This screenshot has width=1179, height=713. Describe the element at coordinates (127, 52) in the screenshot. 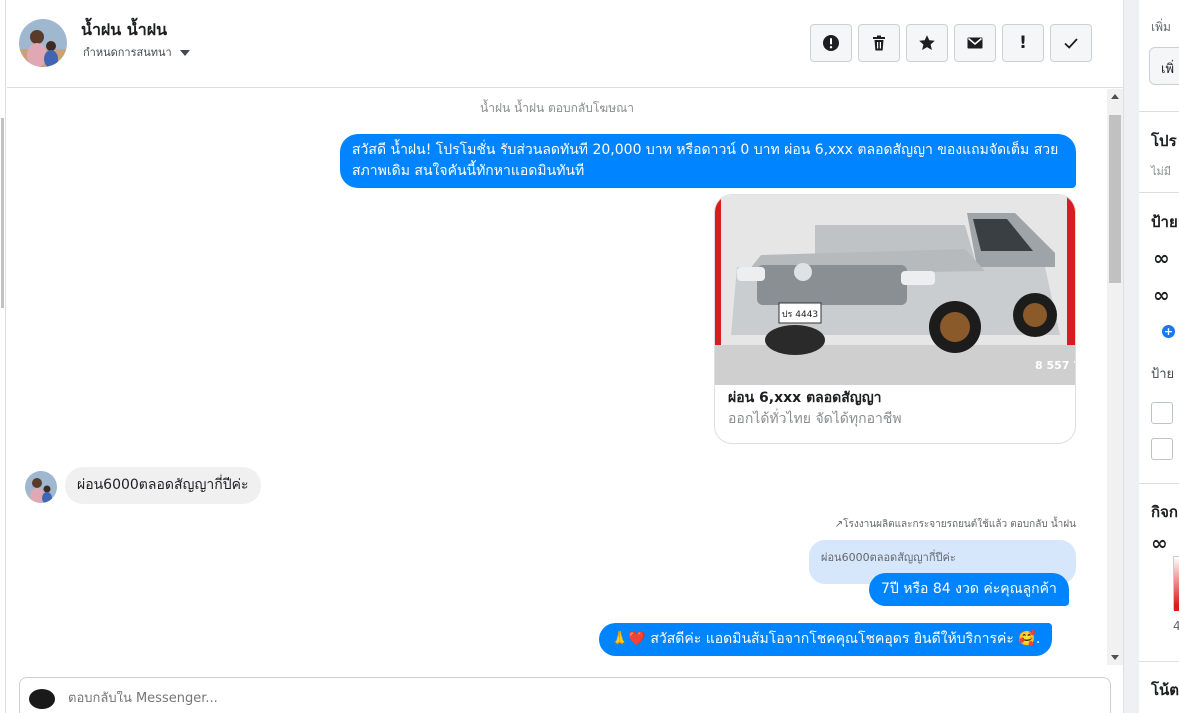

I see `conversation-status-label: กำหนดการสนทนา` at that location.